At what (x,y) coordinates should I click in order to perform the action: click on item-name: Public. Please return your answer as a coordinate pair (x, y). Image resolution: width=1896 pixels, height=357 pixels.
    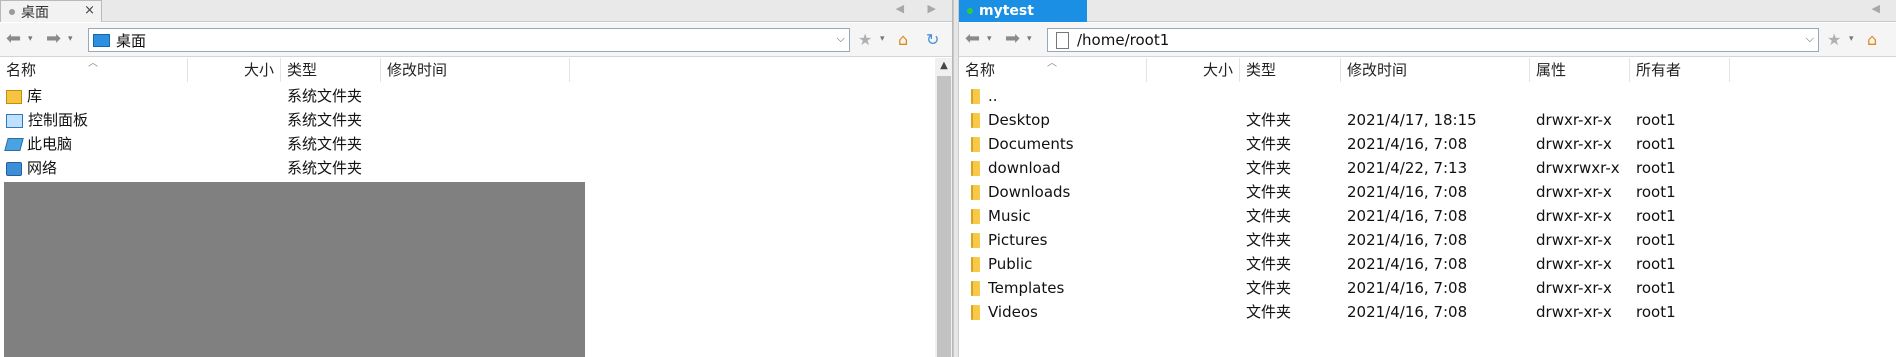
    Looking at the image, I should click on (1010, 264).